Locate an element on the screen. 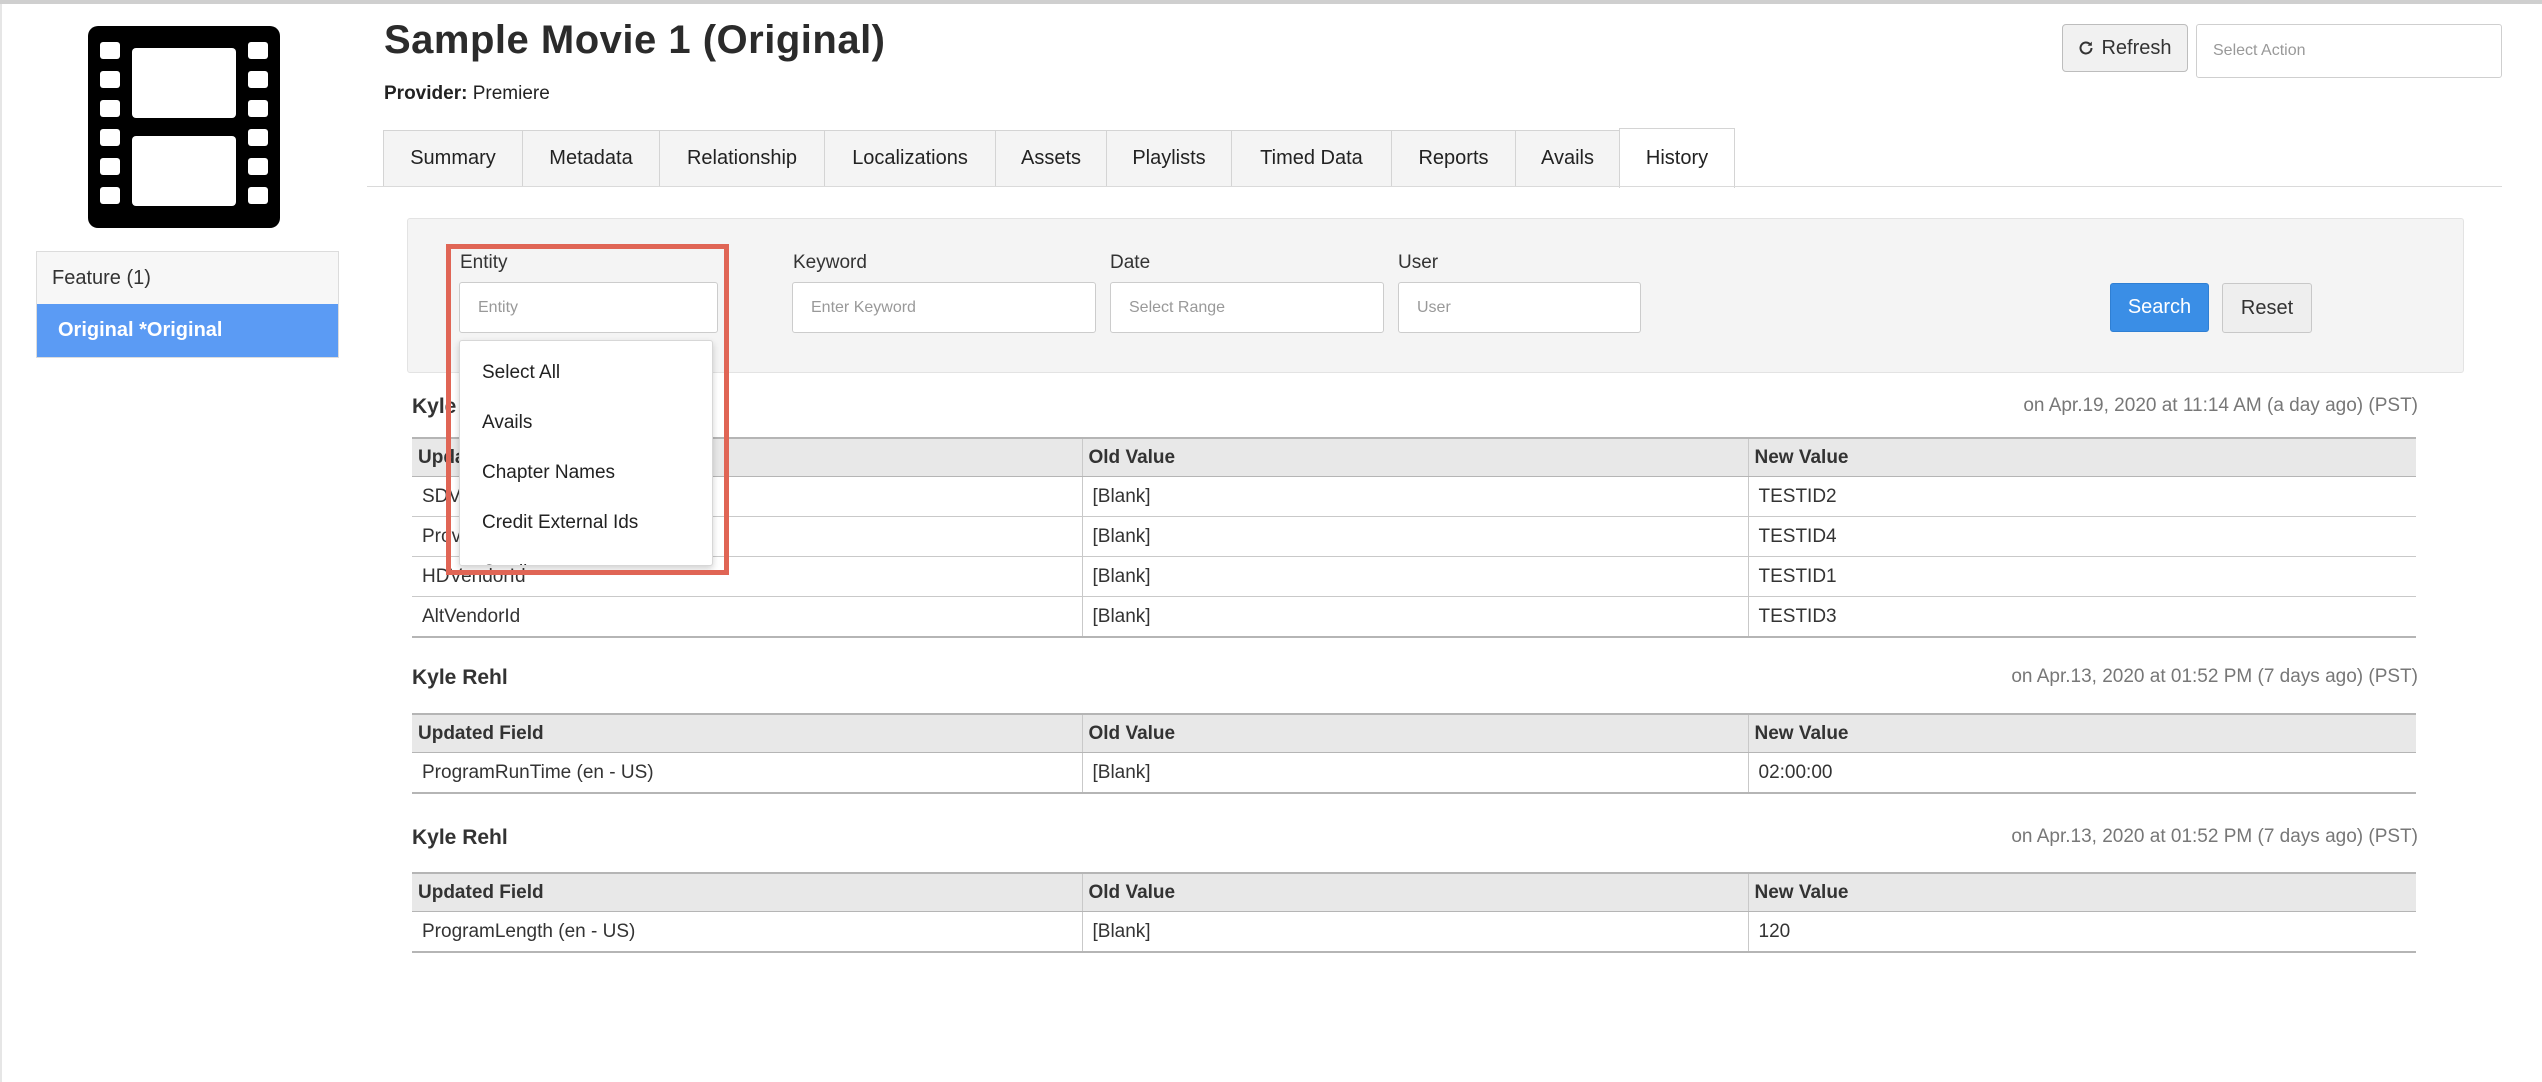  keyword-label: Keyword is located at coordinates (830, 262).